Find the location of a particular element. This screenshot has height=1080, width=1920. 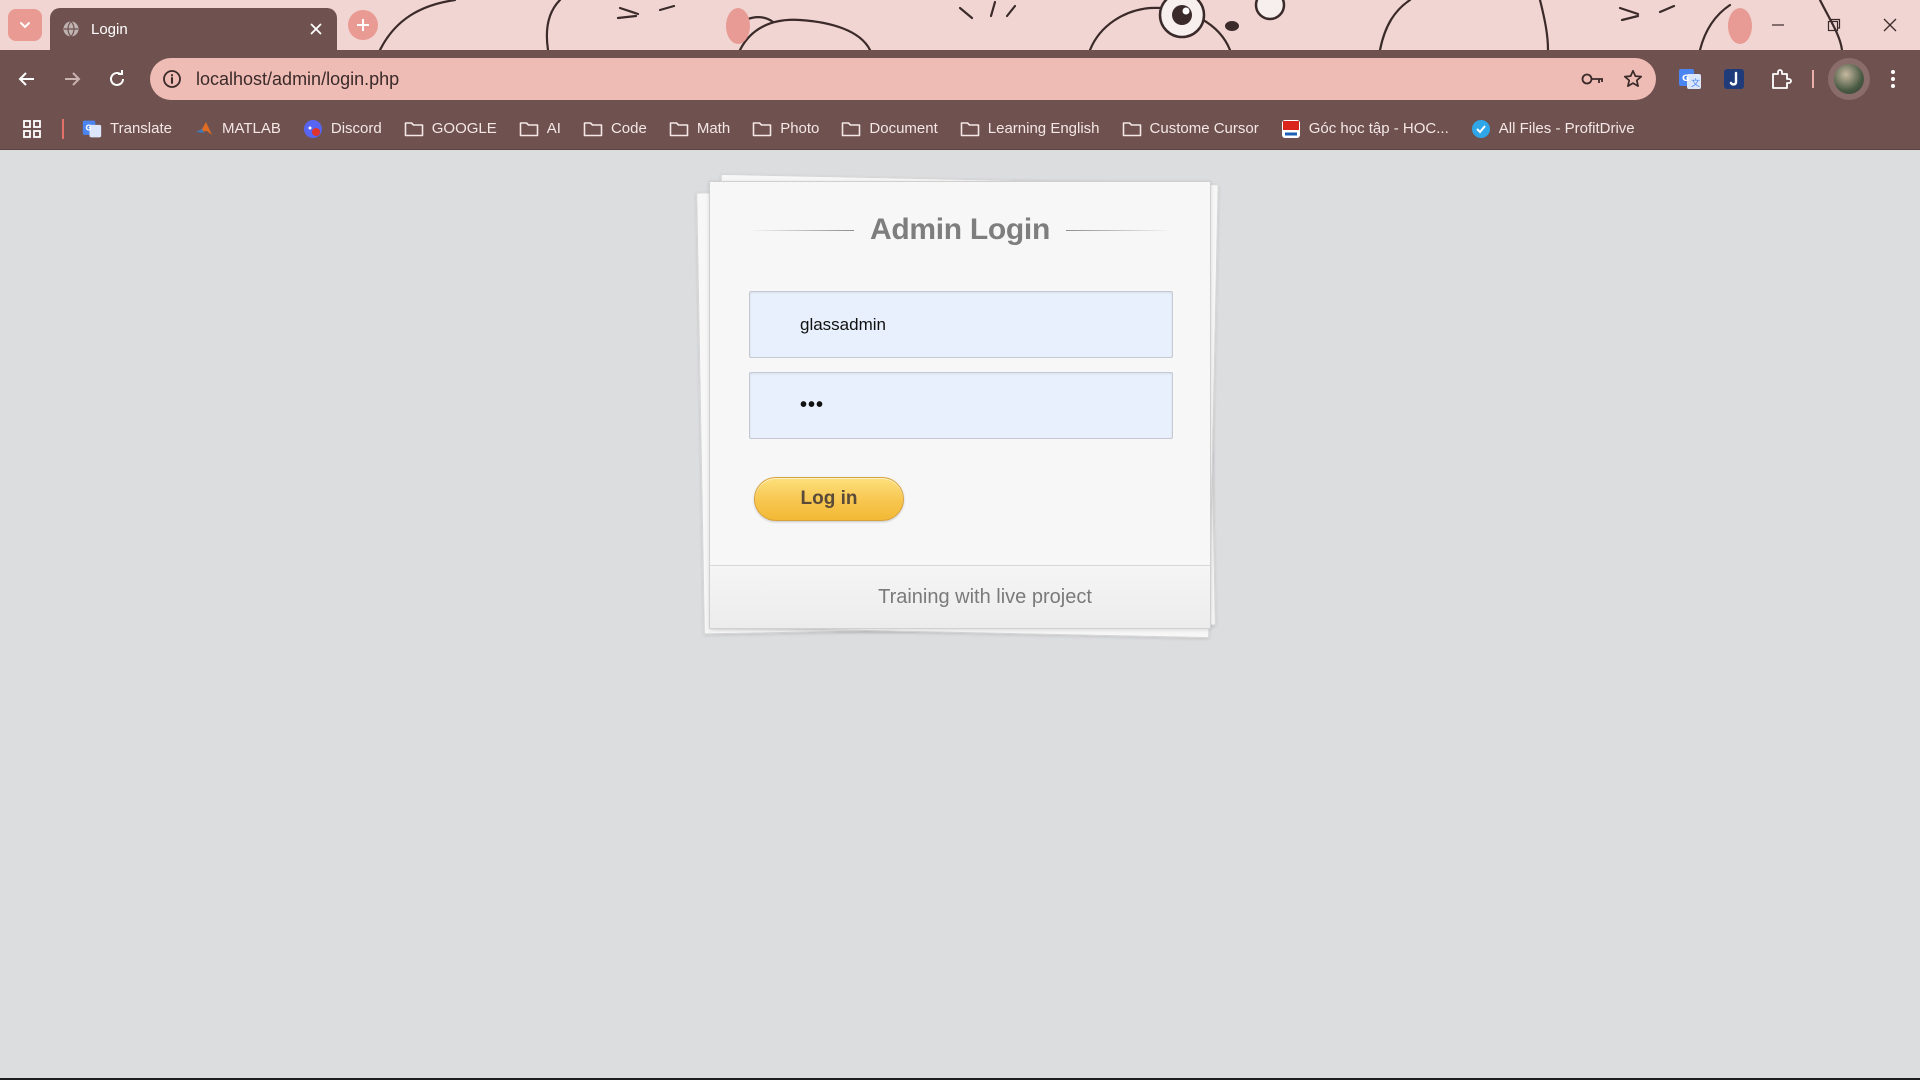

bookmark-folder-custome-cursor: Custome Cursor is located at coordinates (1190, 129).